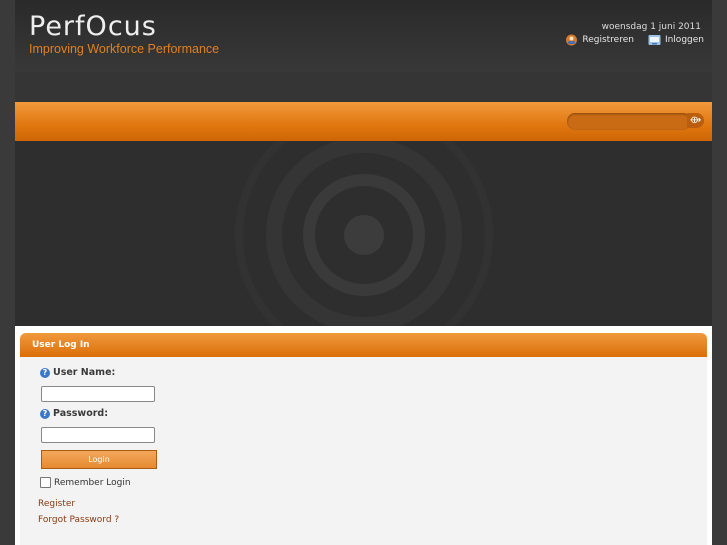 The image size is (727, 545). I want to click on register-link: Register, so click(56, 504).